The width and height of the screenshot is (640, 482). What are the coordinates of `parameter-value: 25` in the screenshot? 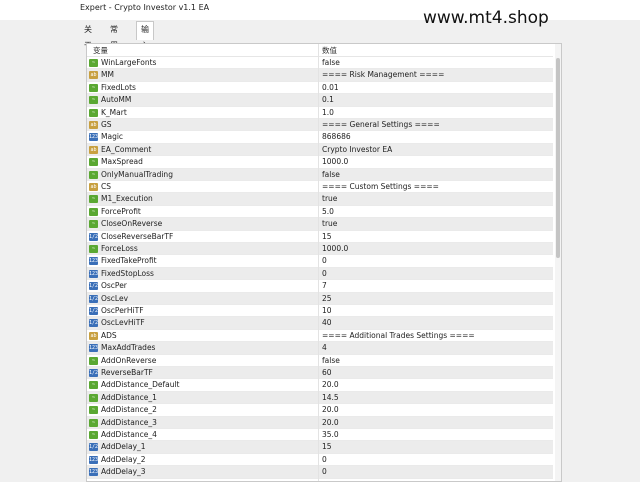 It's located at (327, 298).